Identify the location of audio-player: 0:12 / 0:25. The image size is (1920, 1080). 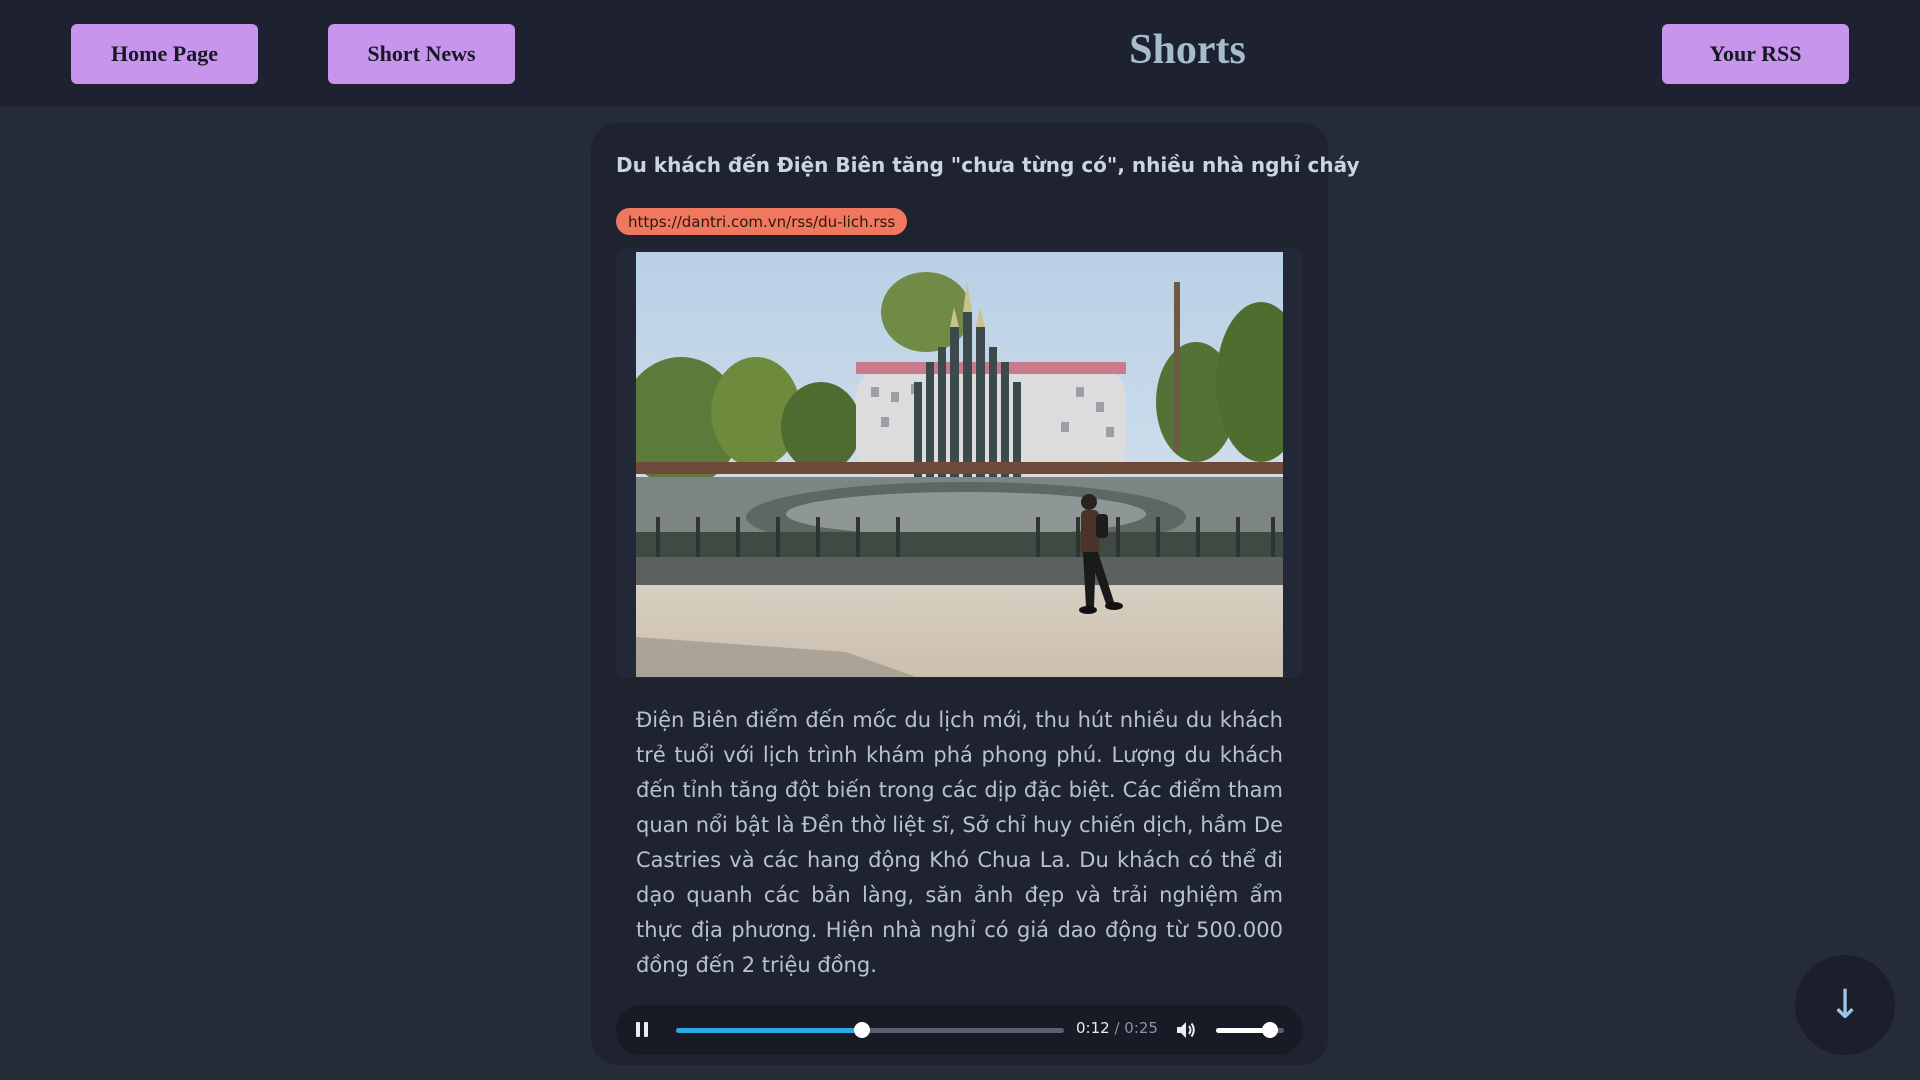
(959, 1030).